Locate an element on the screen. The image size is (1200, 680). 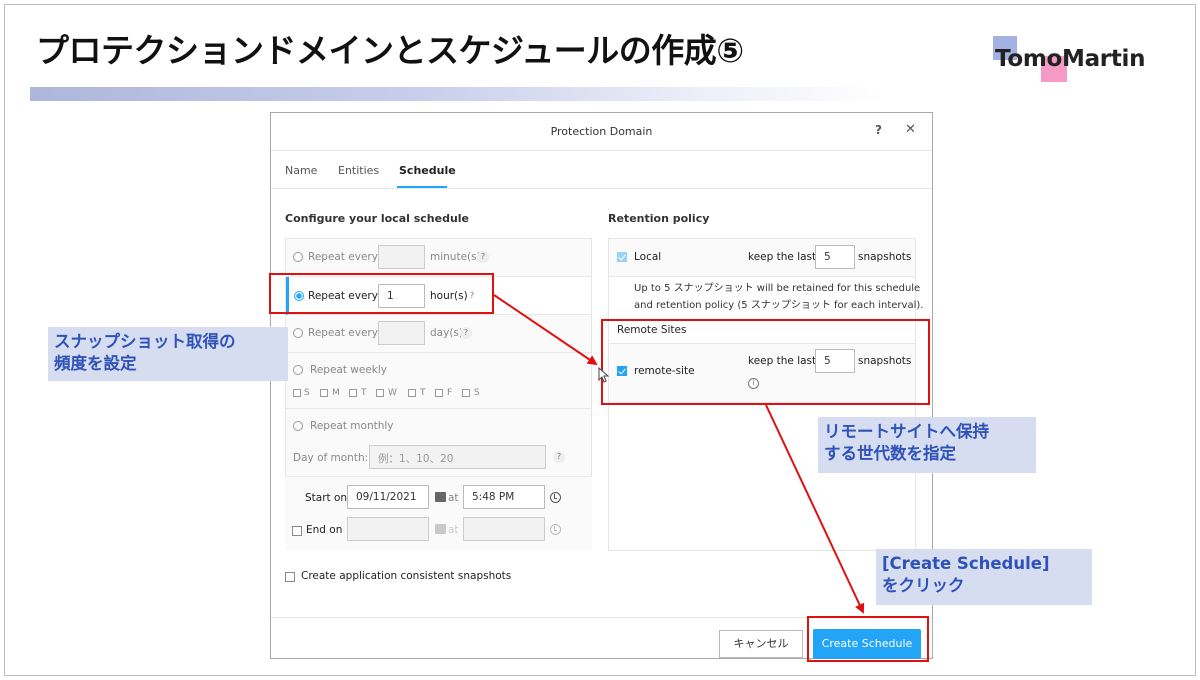
weekday-checkbox-sun is located at coordinates (297, 393).